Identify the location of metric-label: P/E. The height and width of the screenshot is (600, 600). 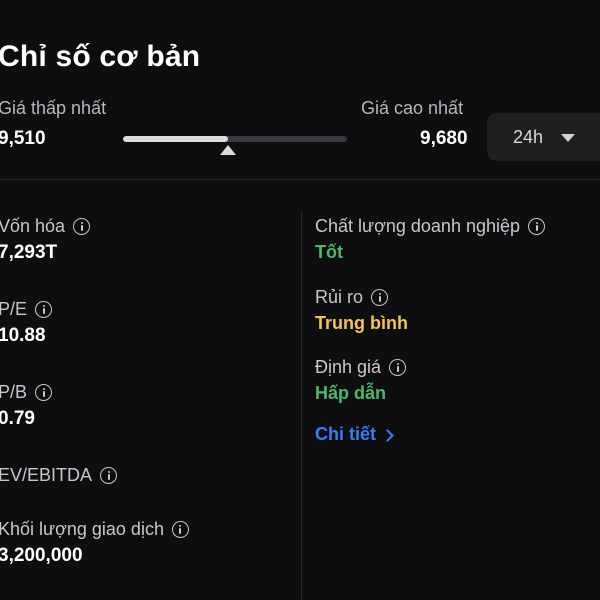
(14, 308).